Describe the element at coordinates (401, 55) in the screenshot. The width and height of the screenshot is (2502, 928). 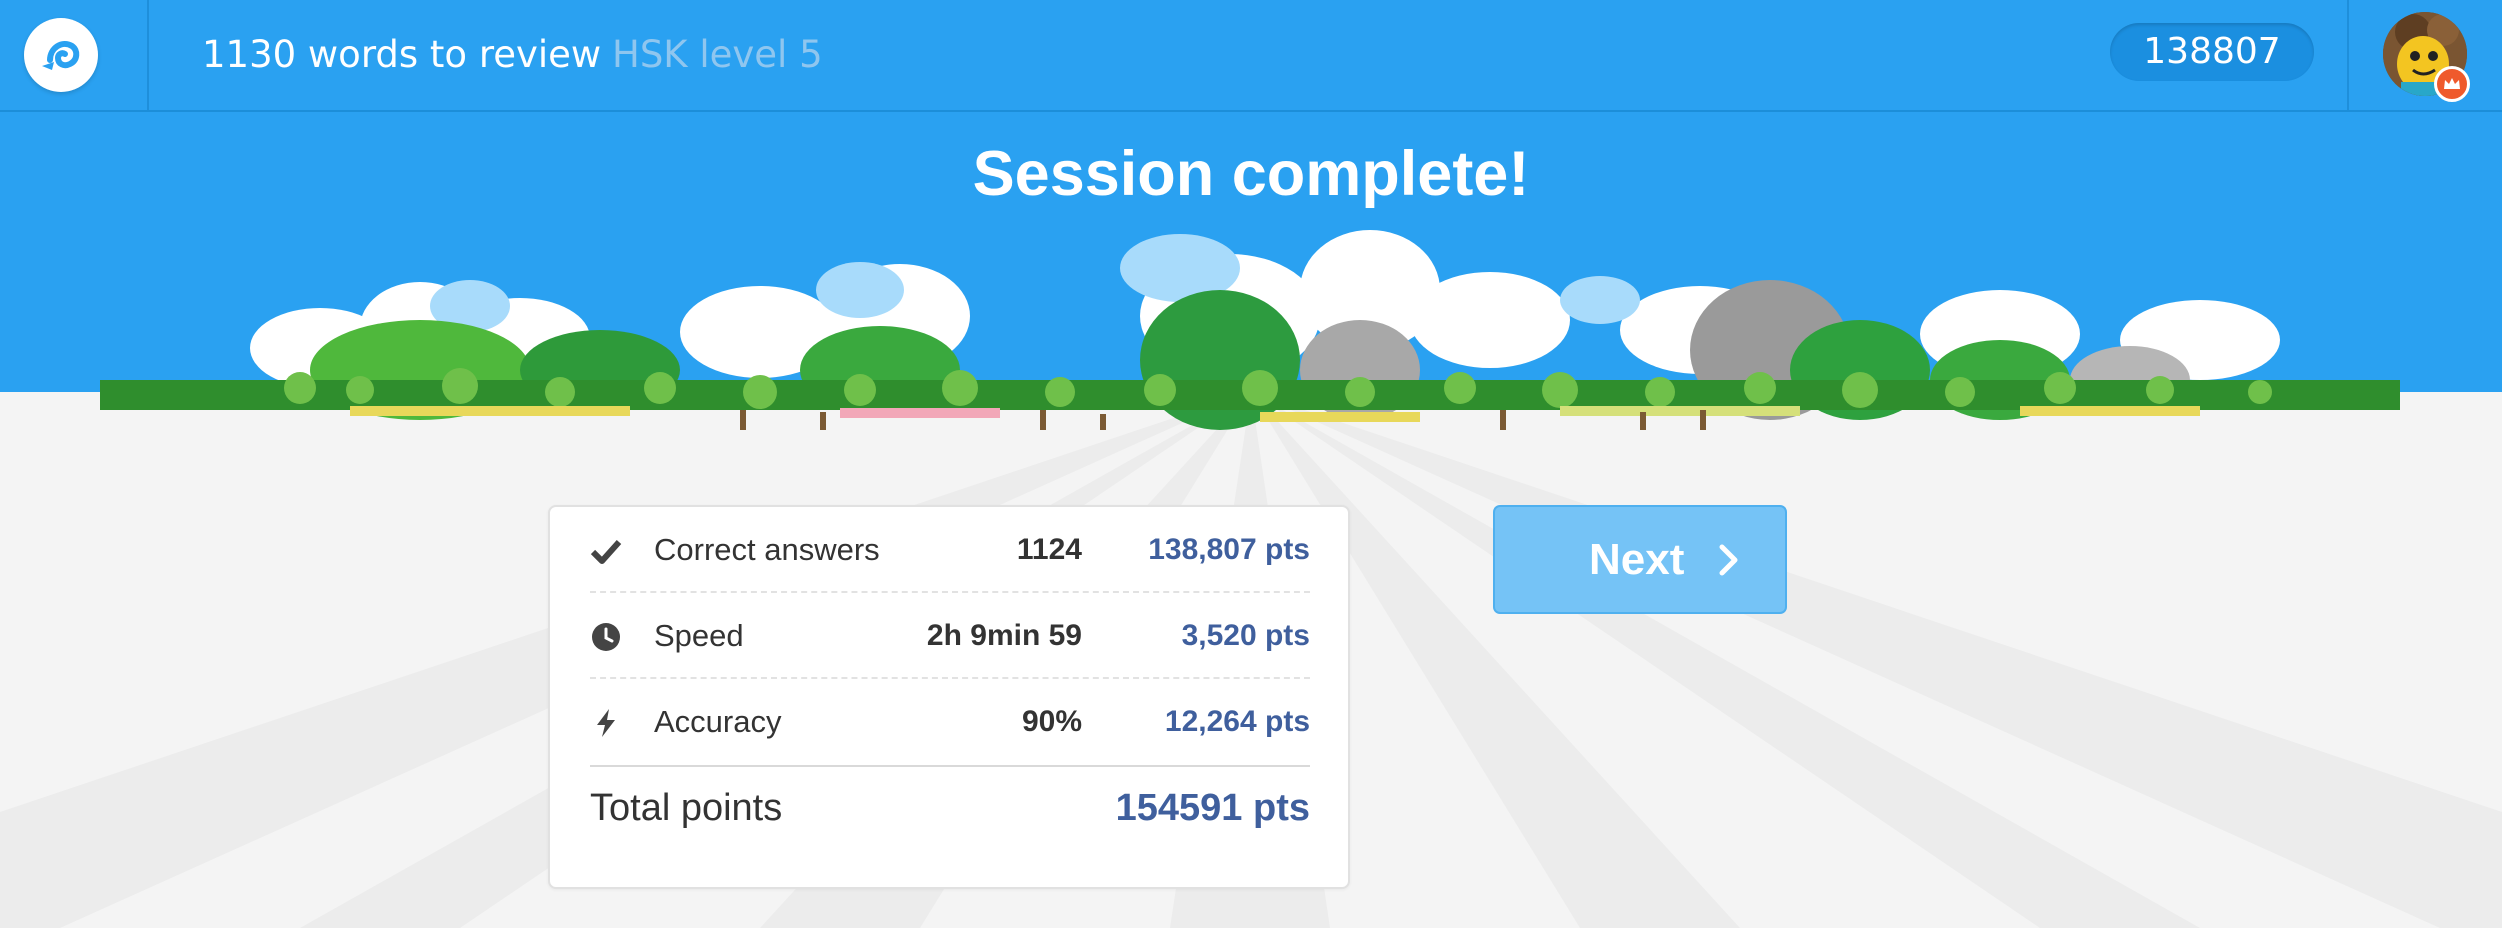
I see `words-to-review-link: 1130 words to review` at that location.